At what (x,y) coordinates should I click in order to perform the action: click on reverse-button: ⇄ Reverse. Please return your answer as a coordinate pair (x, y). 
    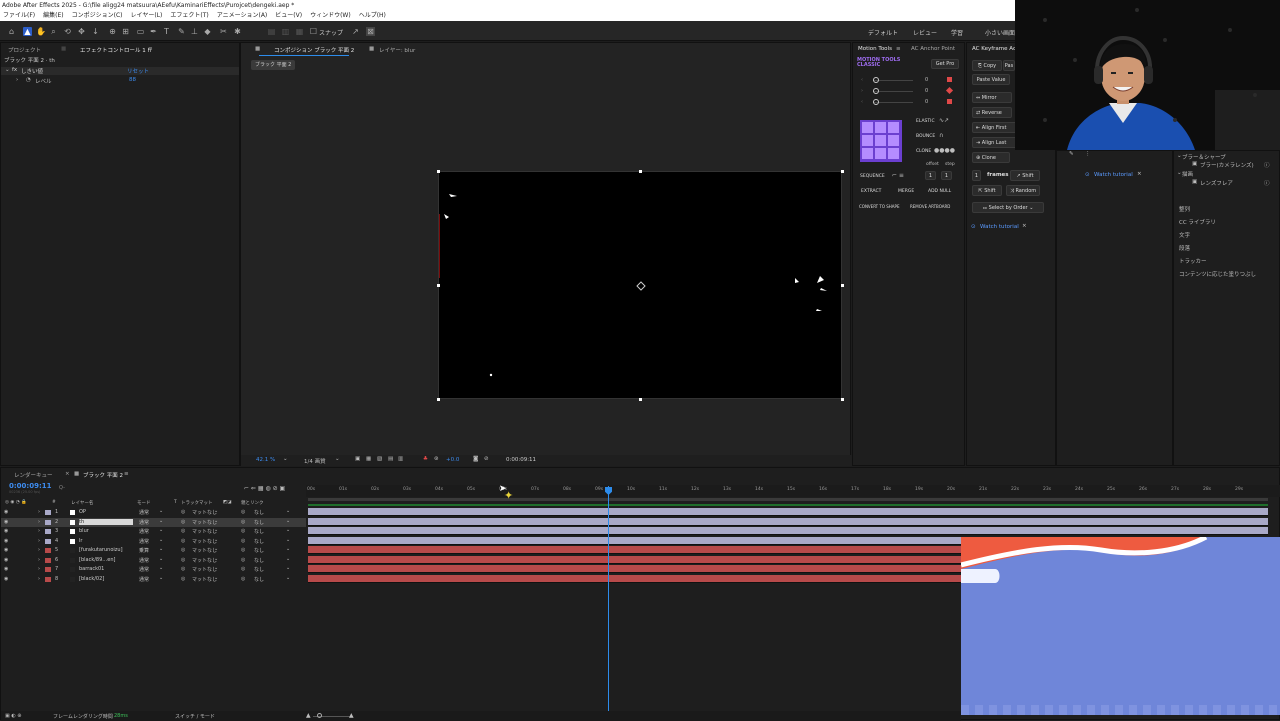
    Looking at the image, I should click on (992, 112).